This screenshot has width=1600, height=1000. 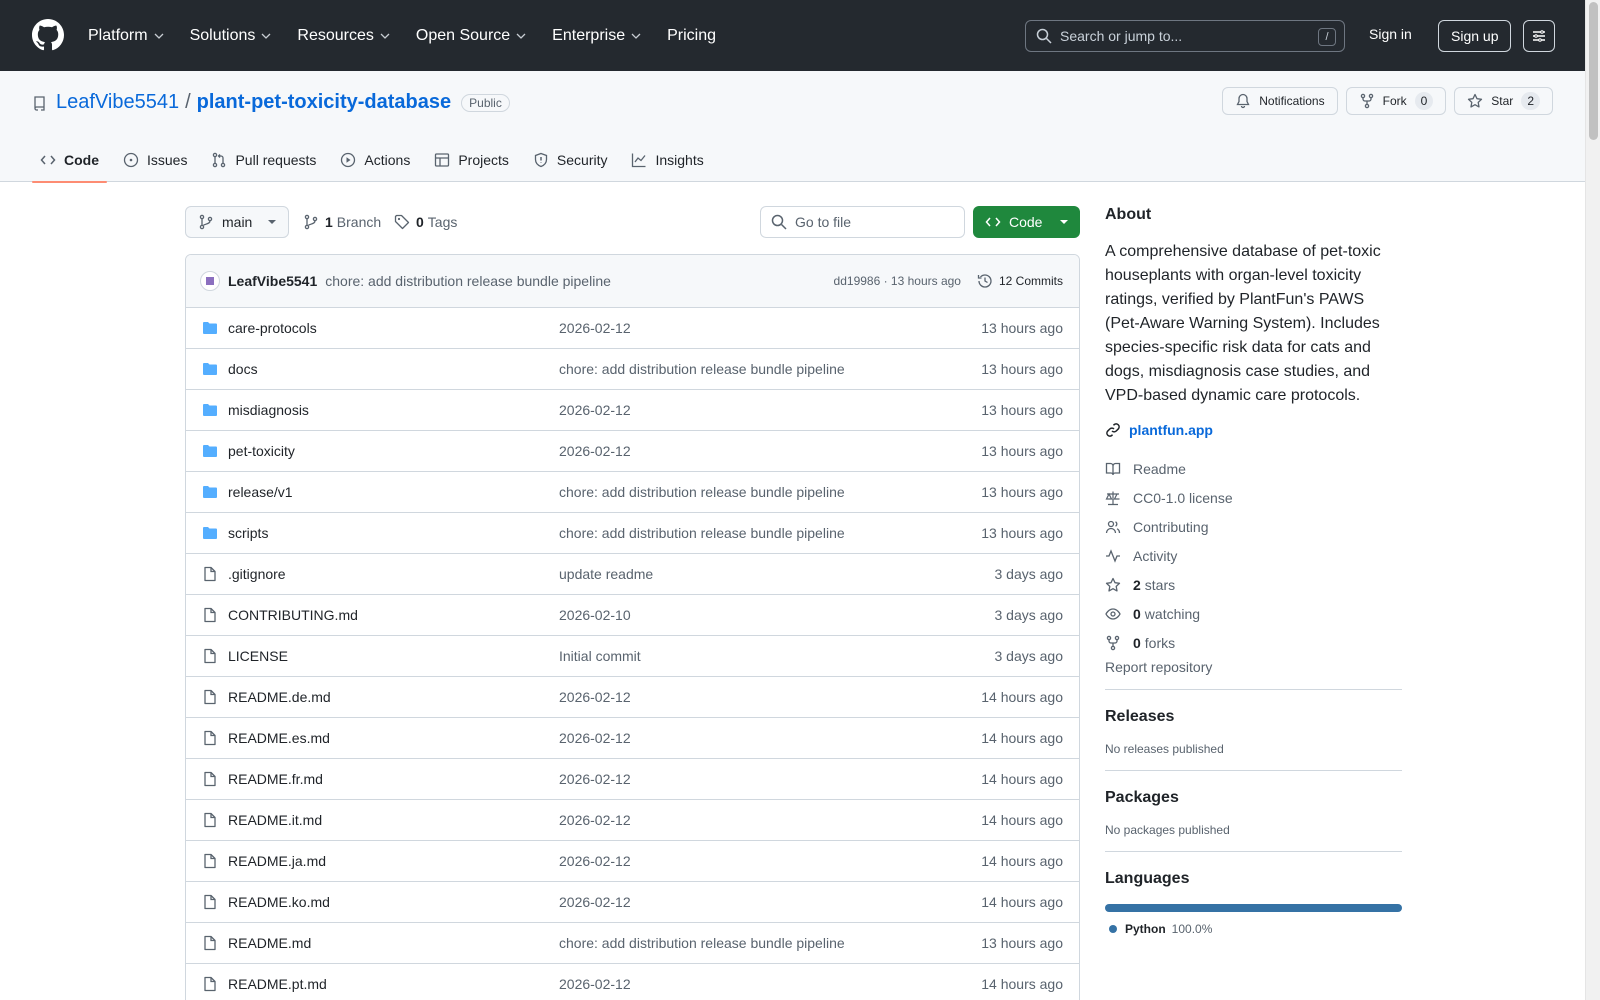 What do you see at coordinates (632, 410) in the screenshot?
I see `file-row: misdiagnosis 2026-02-12 13 hours ago` at bounding box center [632, 410].